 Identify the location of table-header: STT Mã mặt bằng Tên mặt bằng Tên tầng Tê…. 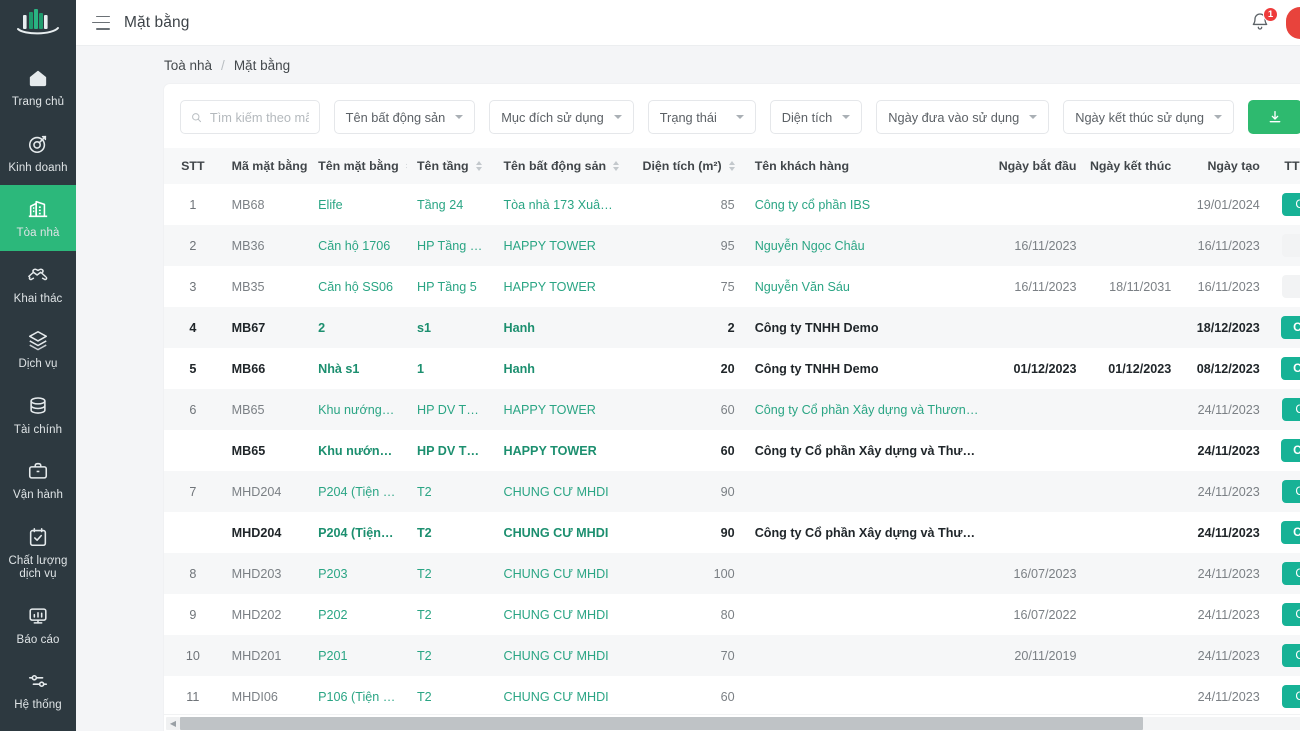
(732, 166).